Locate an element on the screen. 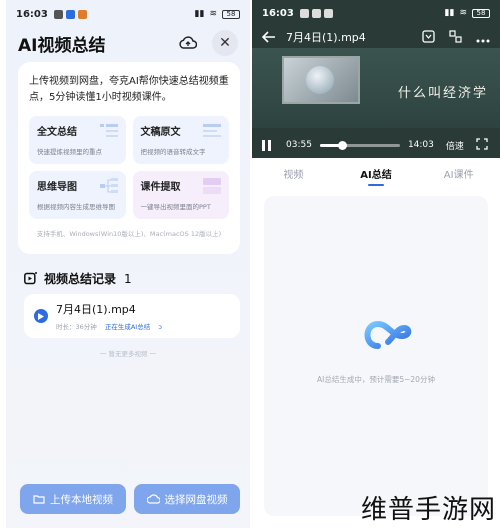  document-icon is located at coordinates (212, 130).